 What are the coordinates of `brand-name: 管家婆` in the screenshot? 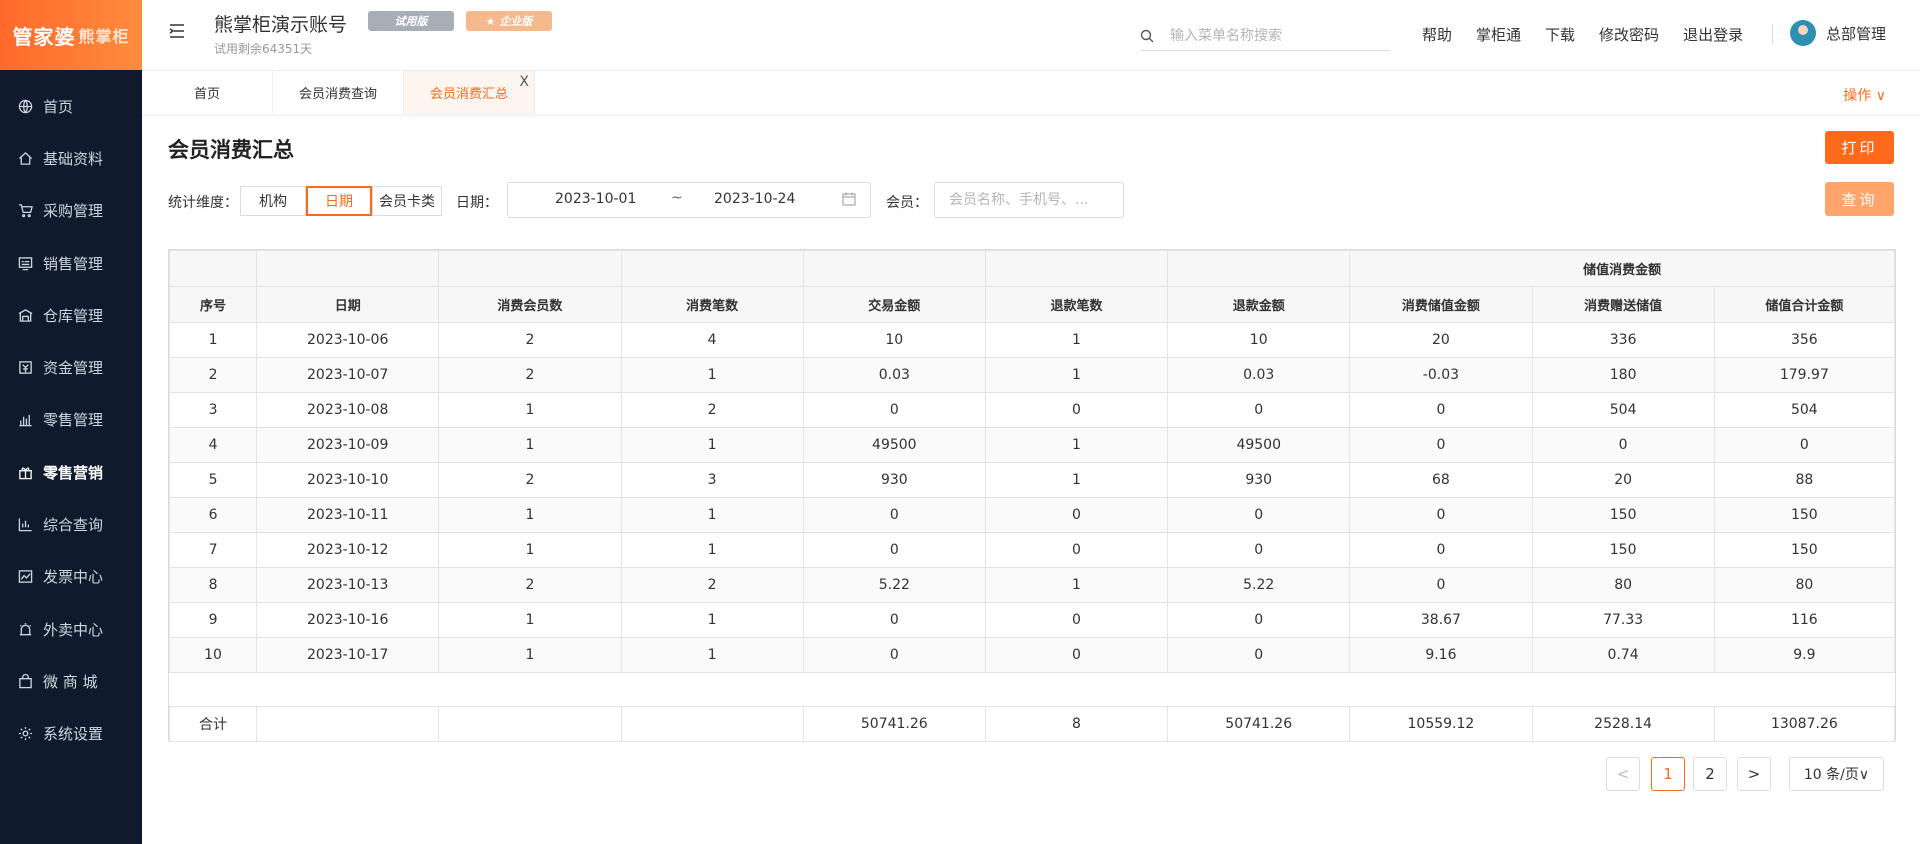 It's located at (44, 36).